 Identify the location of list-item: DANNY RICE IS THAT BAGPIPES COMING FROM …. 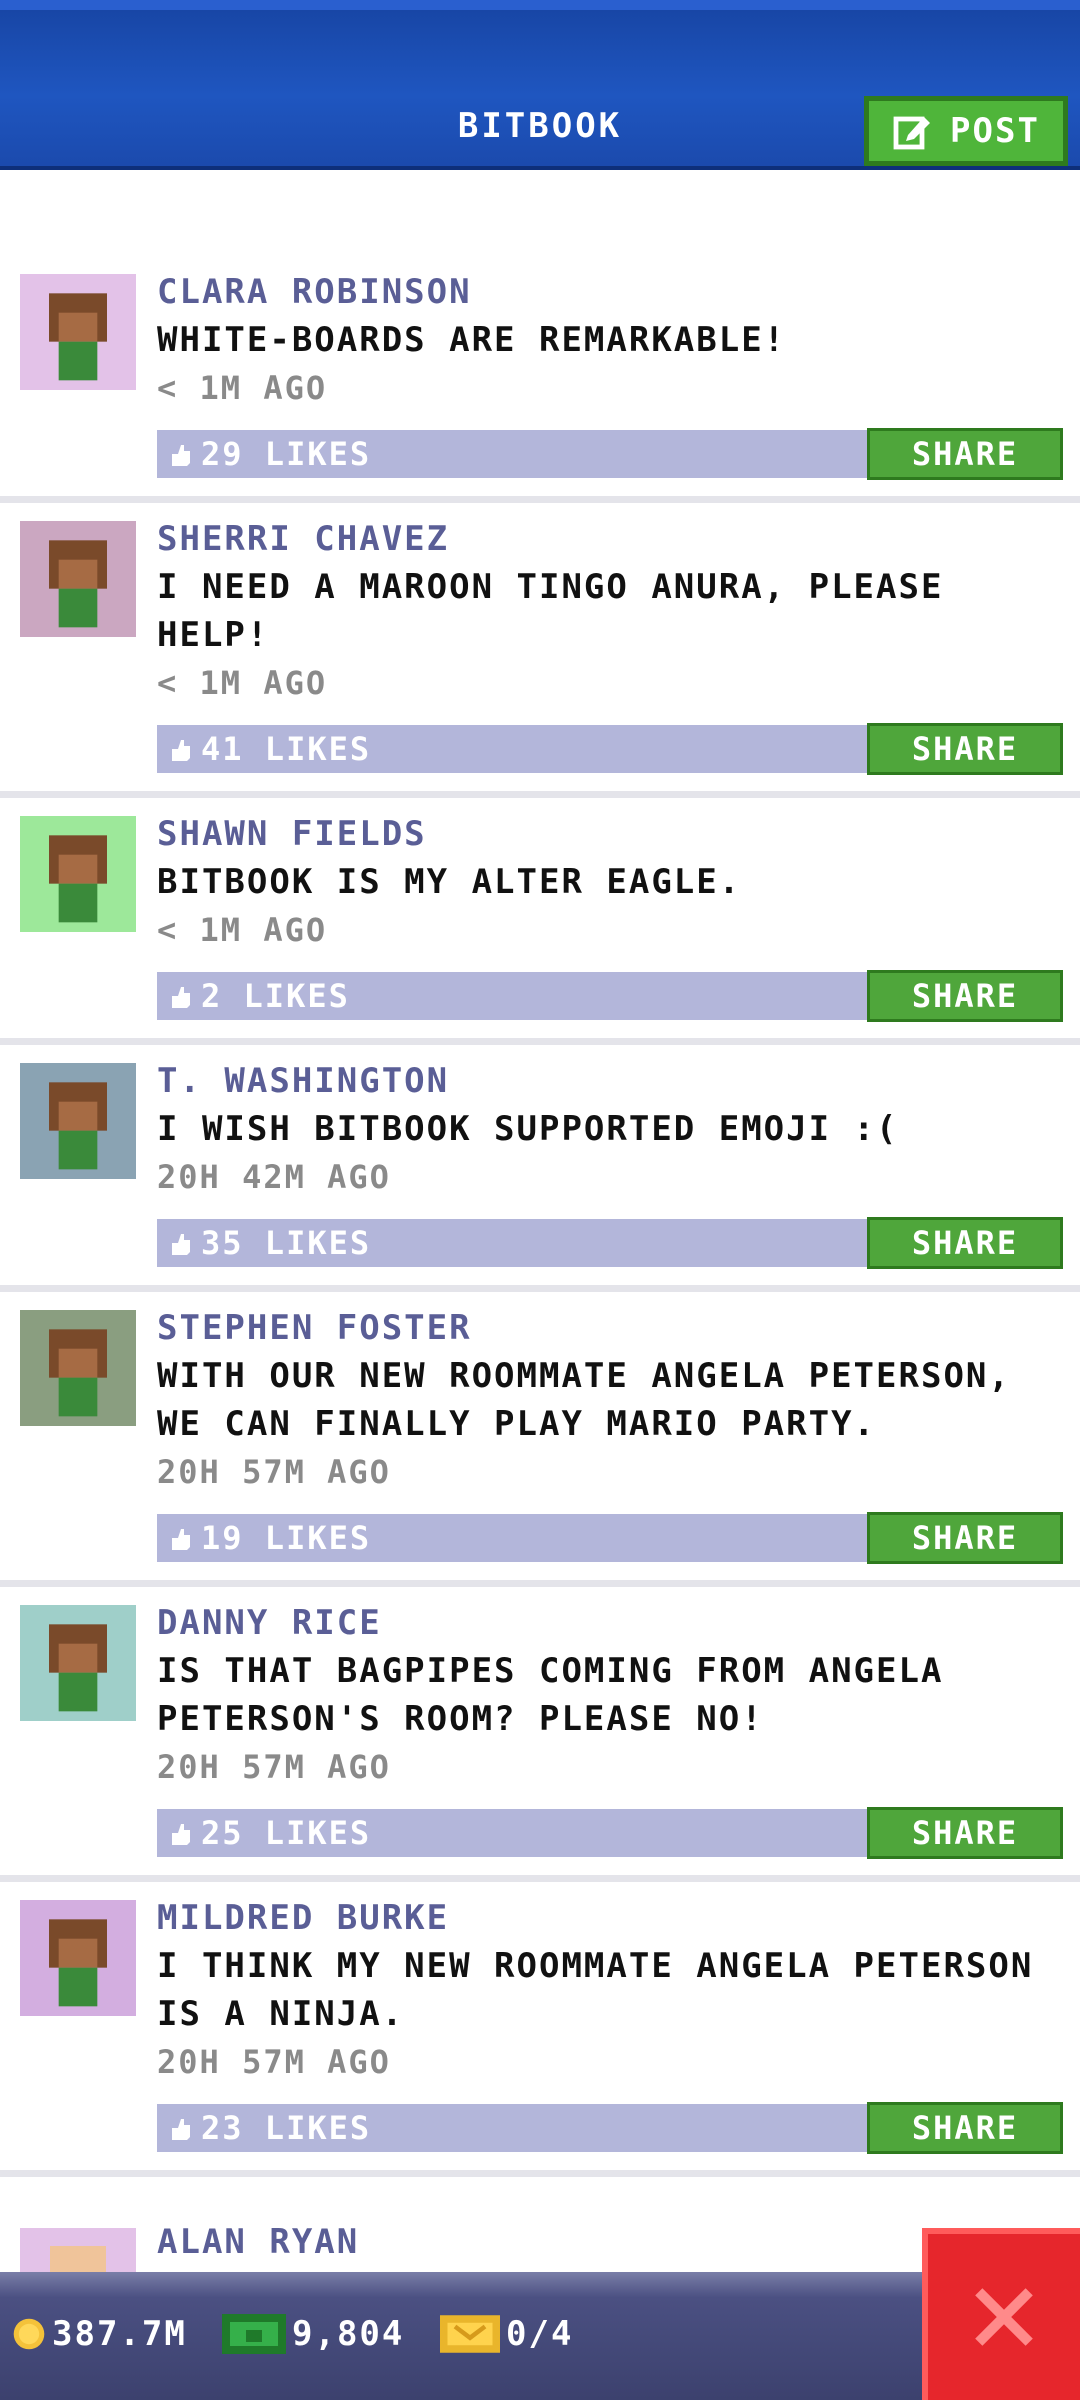
(540, 1734).